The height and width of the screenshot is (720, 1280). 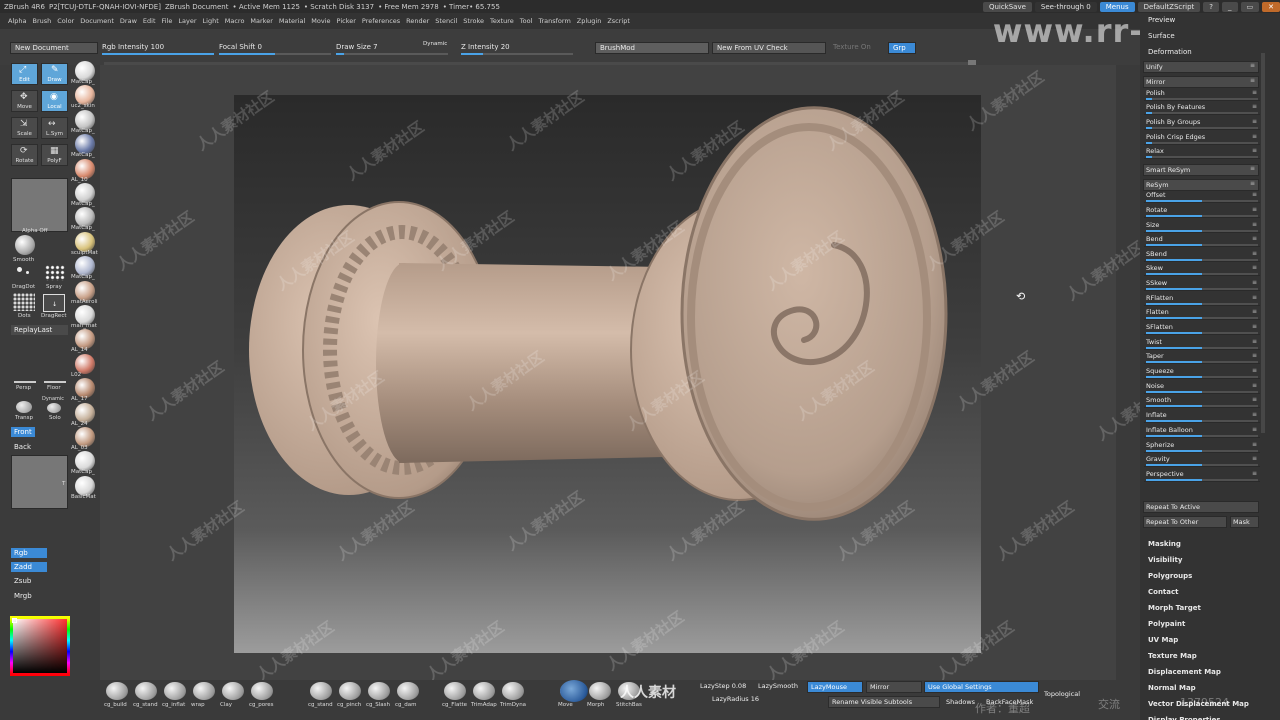 I want to click on new-document-button: New Document, so click(x=54, y=48).